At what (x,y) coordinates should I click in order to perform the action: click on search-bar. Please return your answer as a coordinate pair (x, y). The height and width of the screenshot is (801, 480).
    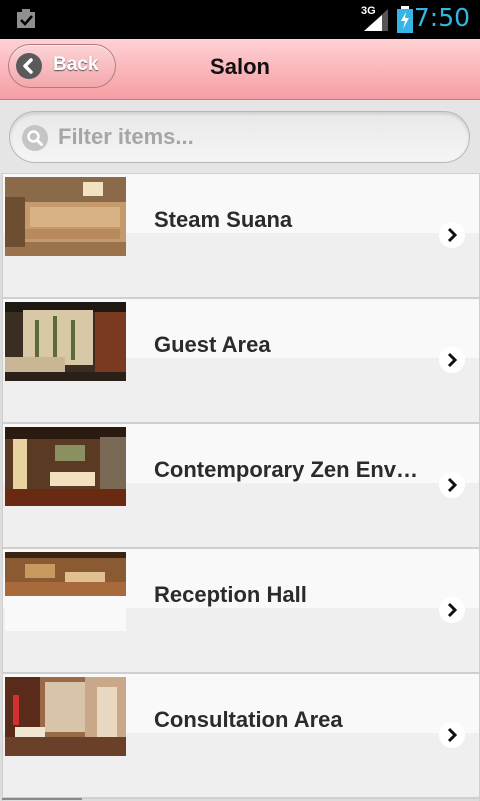
    Looking at the image, I should click on (240, 136).